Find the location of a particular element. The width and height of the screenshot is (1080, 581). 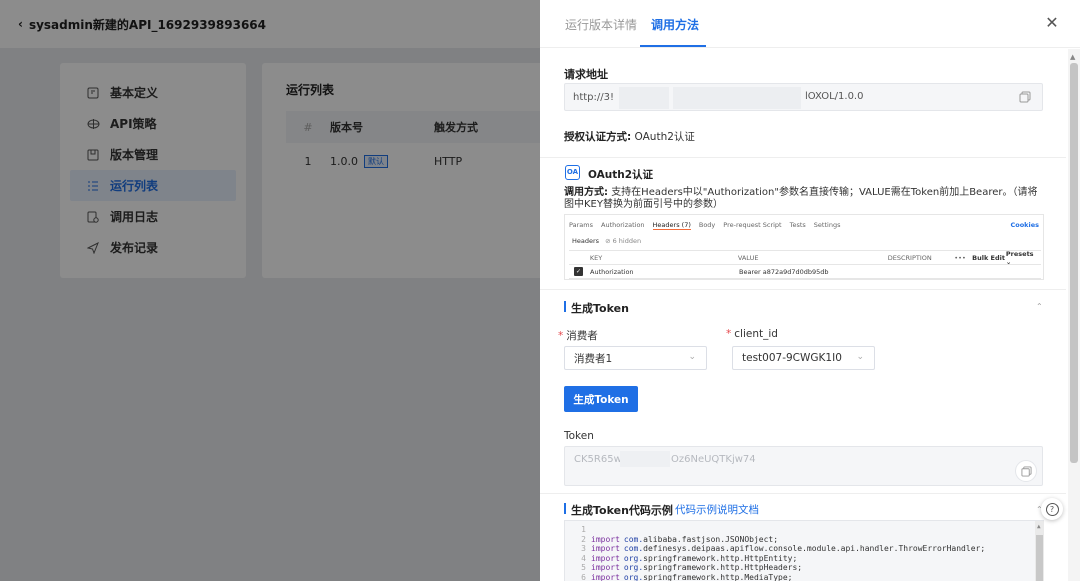

pm-bulk-edit: Bulk Edit is located at coordinates (988, 257).